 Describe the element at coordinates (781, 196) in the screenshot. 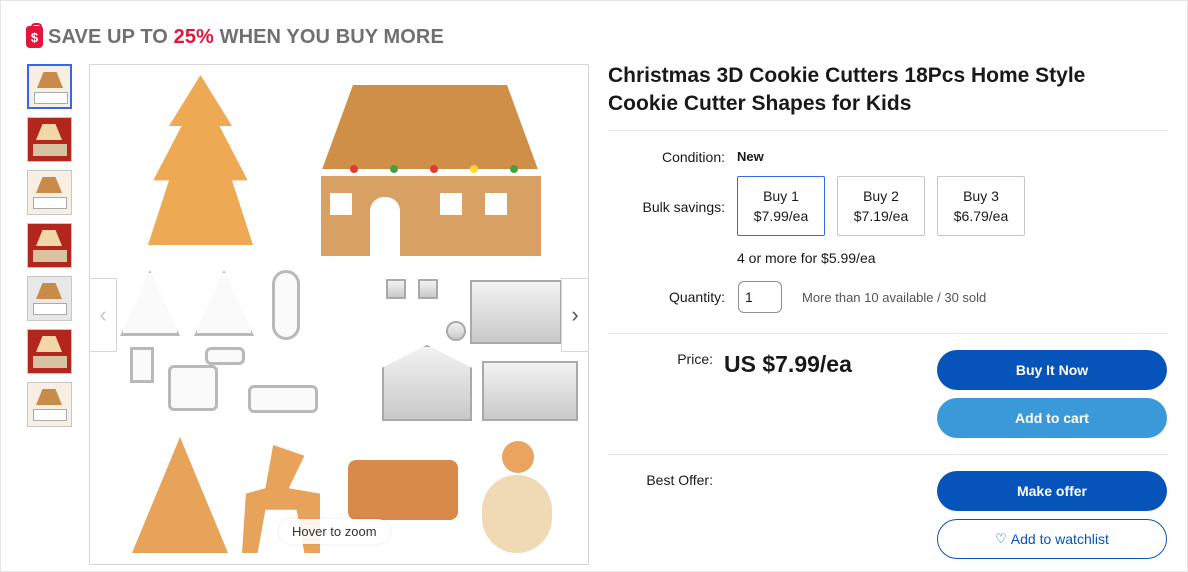

I see `bulk-option-qty: Buy 1` at that location.